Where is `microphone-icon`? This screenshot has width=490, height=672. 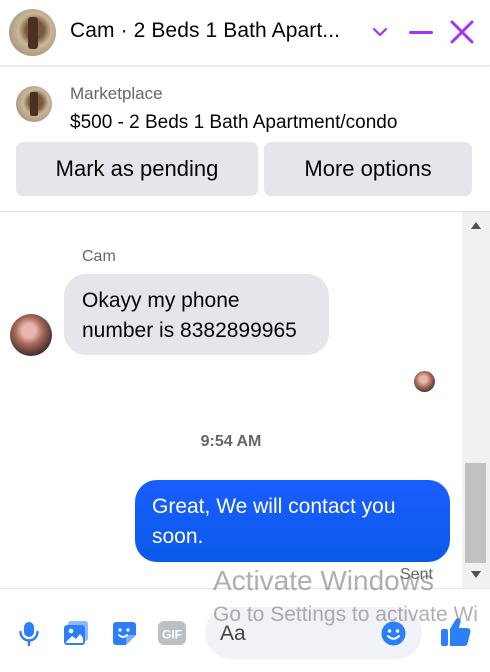
microphone-icon is located at coordinates (29, 633).